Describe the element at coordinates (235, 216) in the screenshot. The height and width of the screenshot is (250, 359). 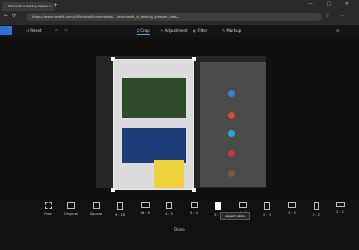
I see `tooltip: Aspect ratios` at that location.